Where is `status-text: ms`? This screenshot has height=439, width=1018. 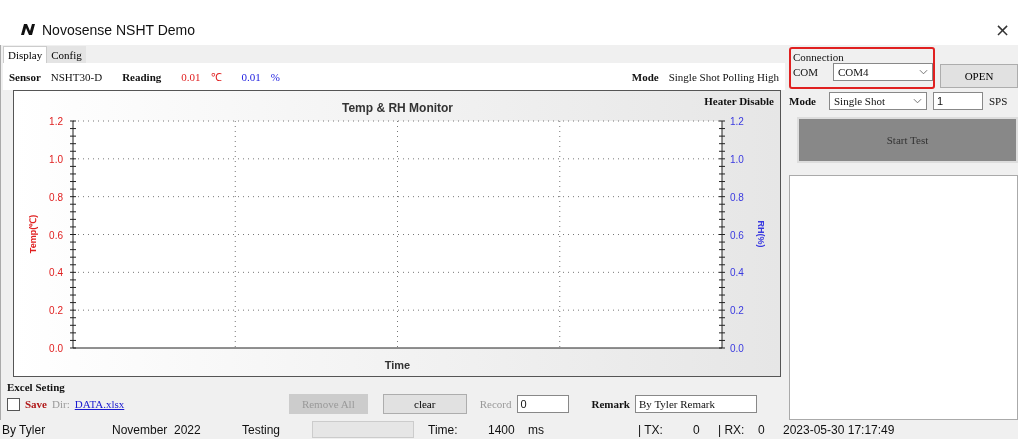
status-text: ms is located at coordinates (536, 429).